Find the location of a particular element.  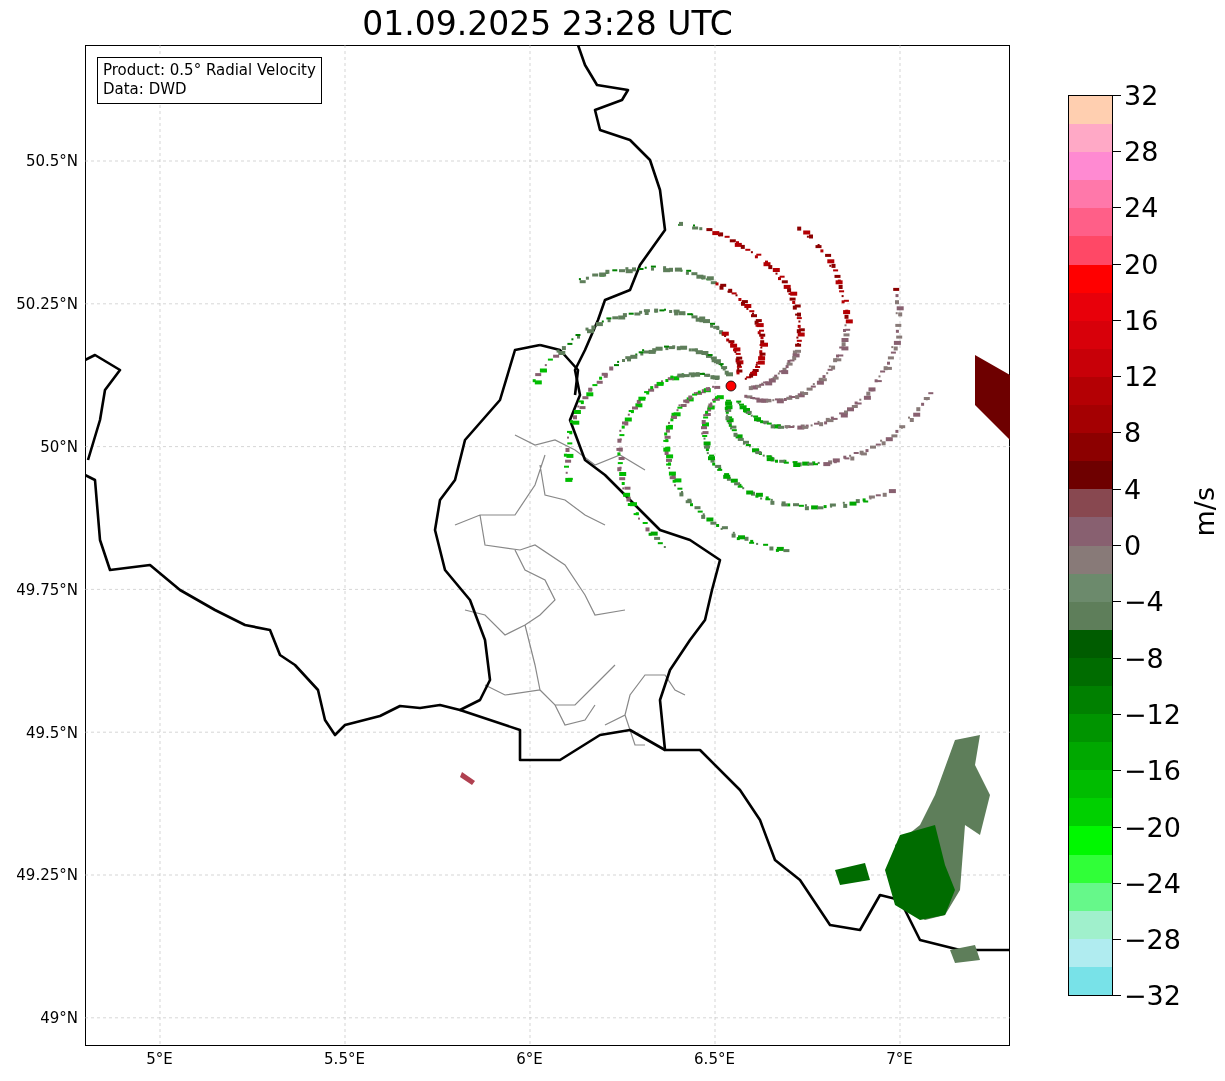

longitude-label: 5°E is located at coordinates (159, 1059).